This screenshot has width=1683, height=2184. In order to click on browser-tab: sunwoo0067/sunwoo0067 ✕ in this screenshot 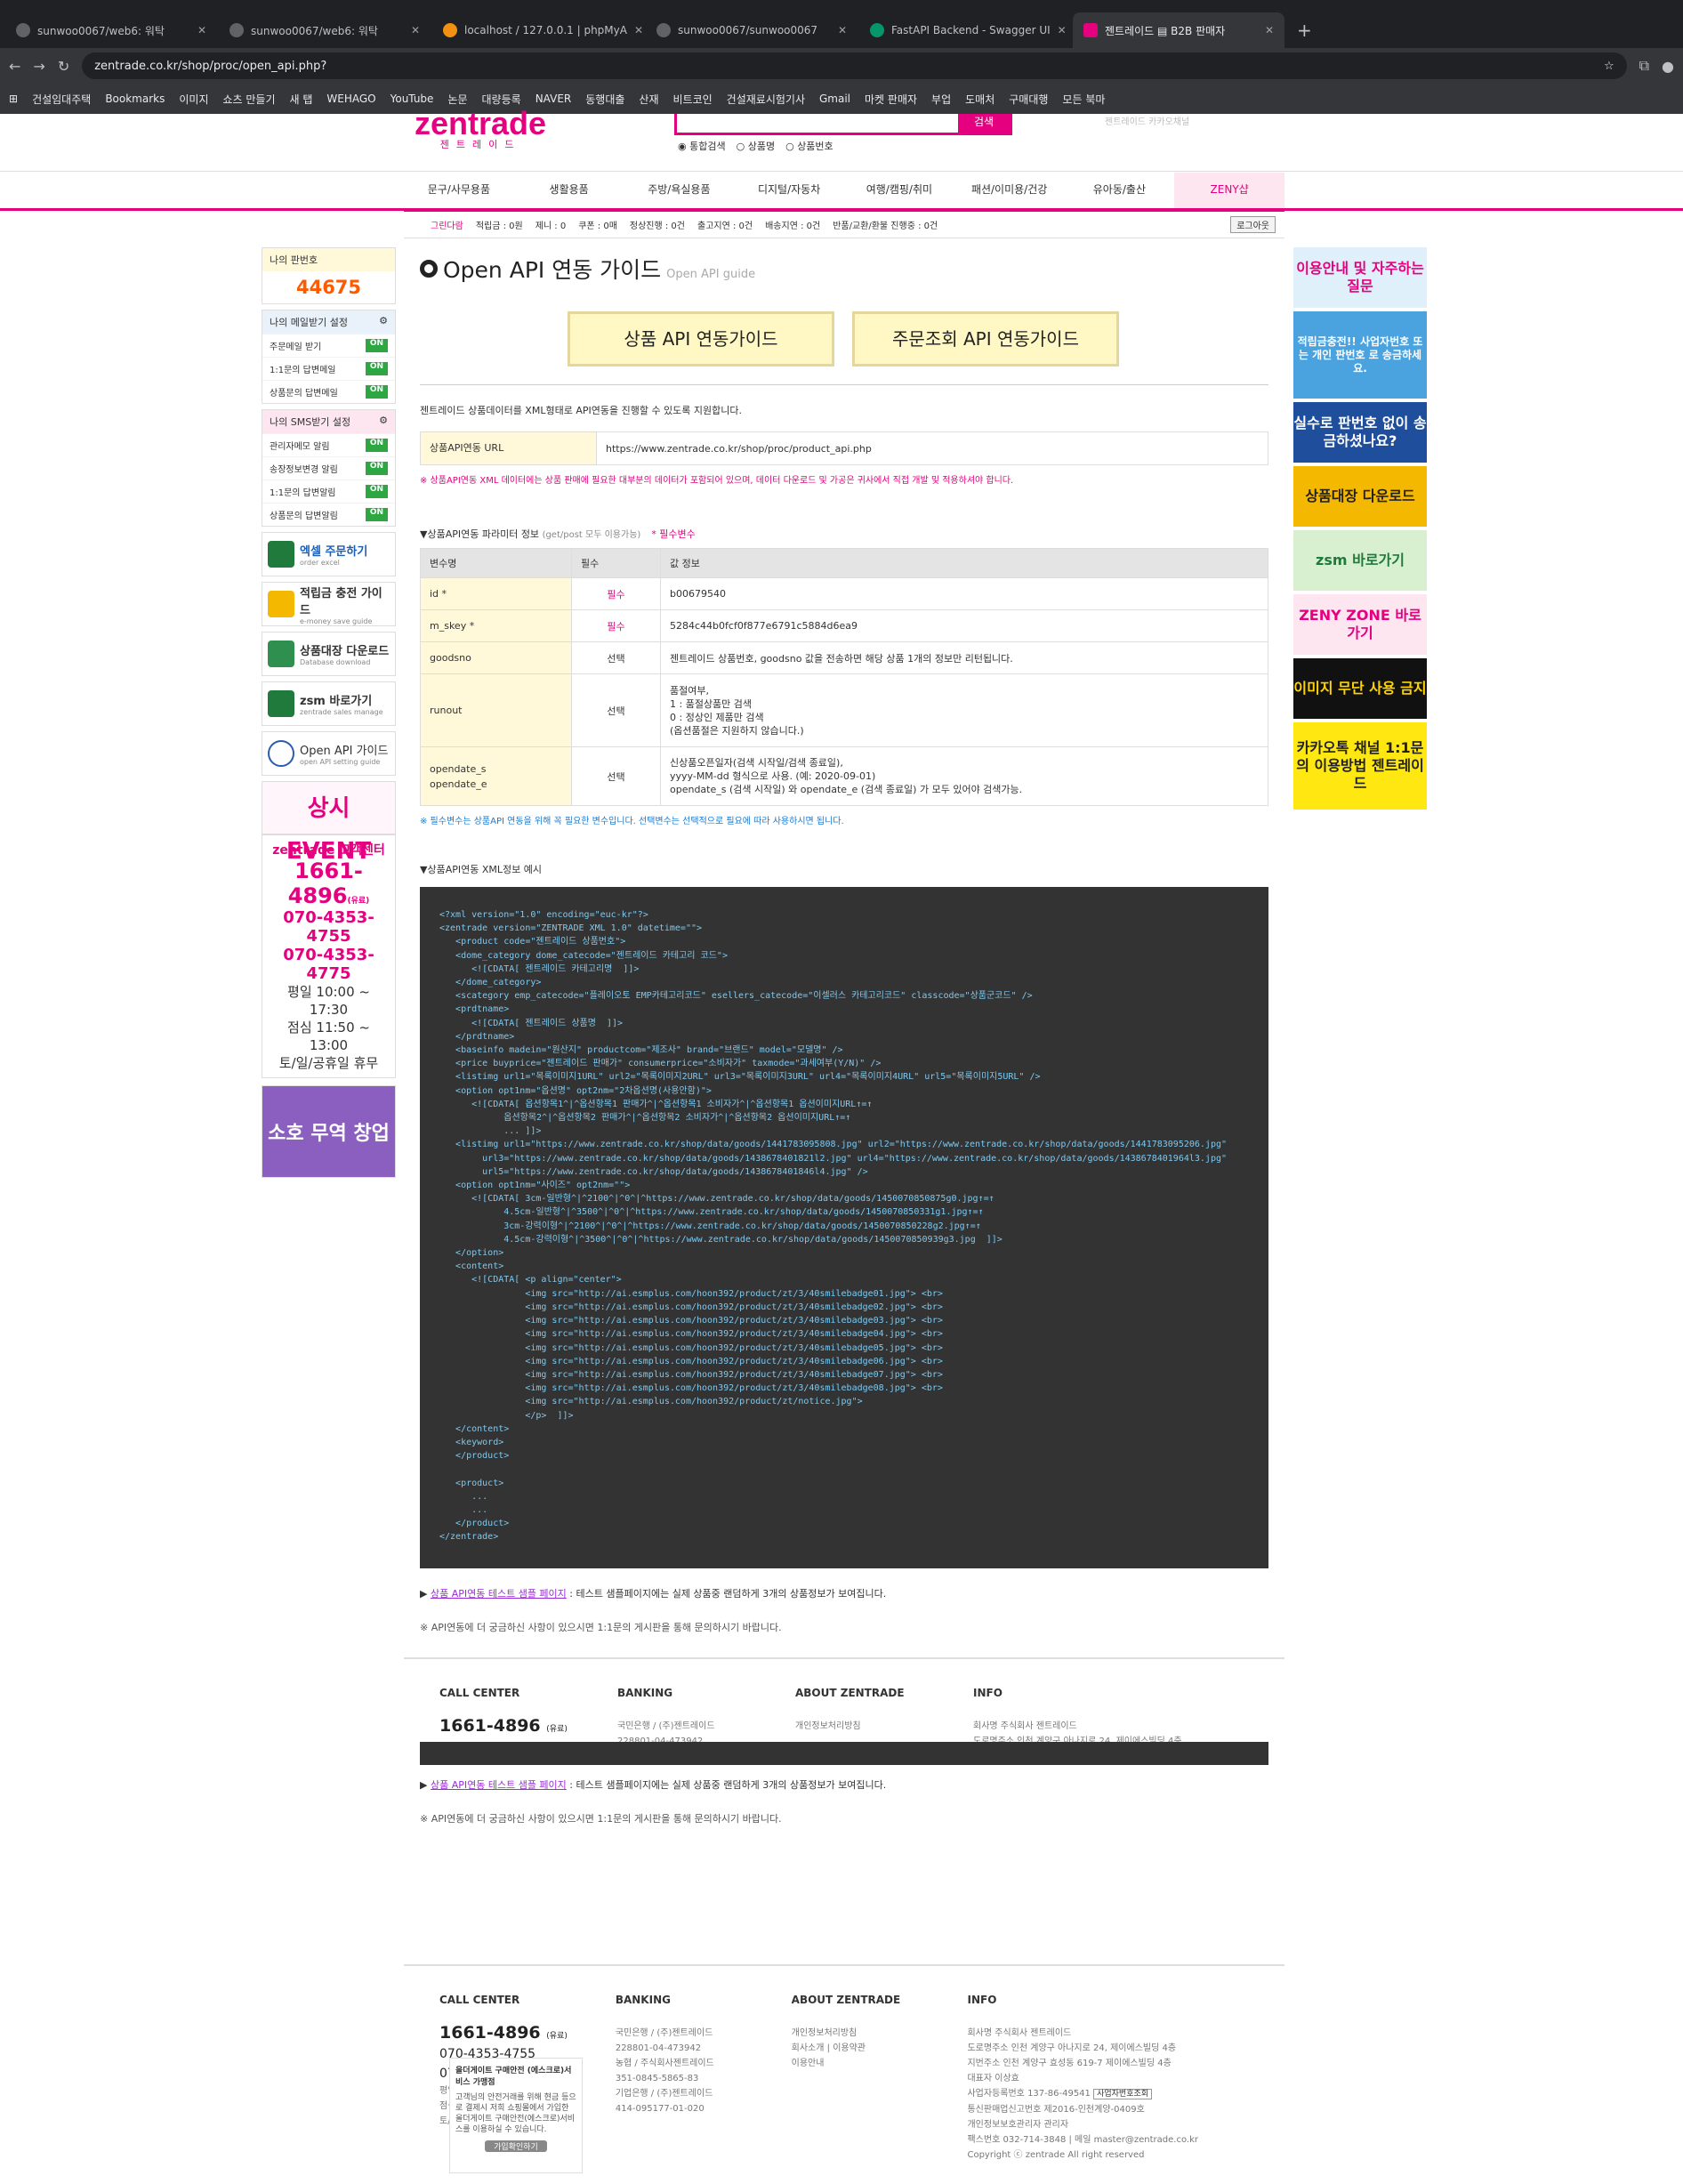, I will do `click(752, 30)`.